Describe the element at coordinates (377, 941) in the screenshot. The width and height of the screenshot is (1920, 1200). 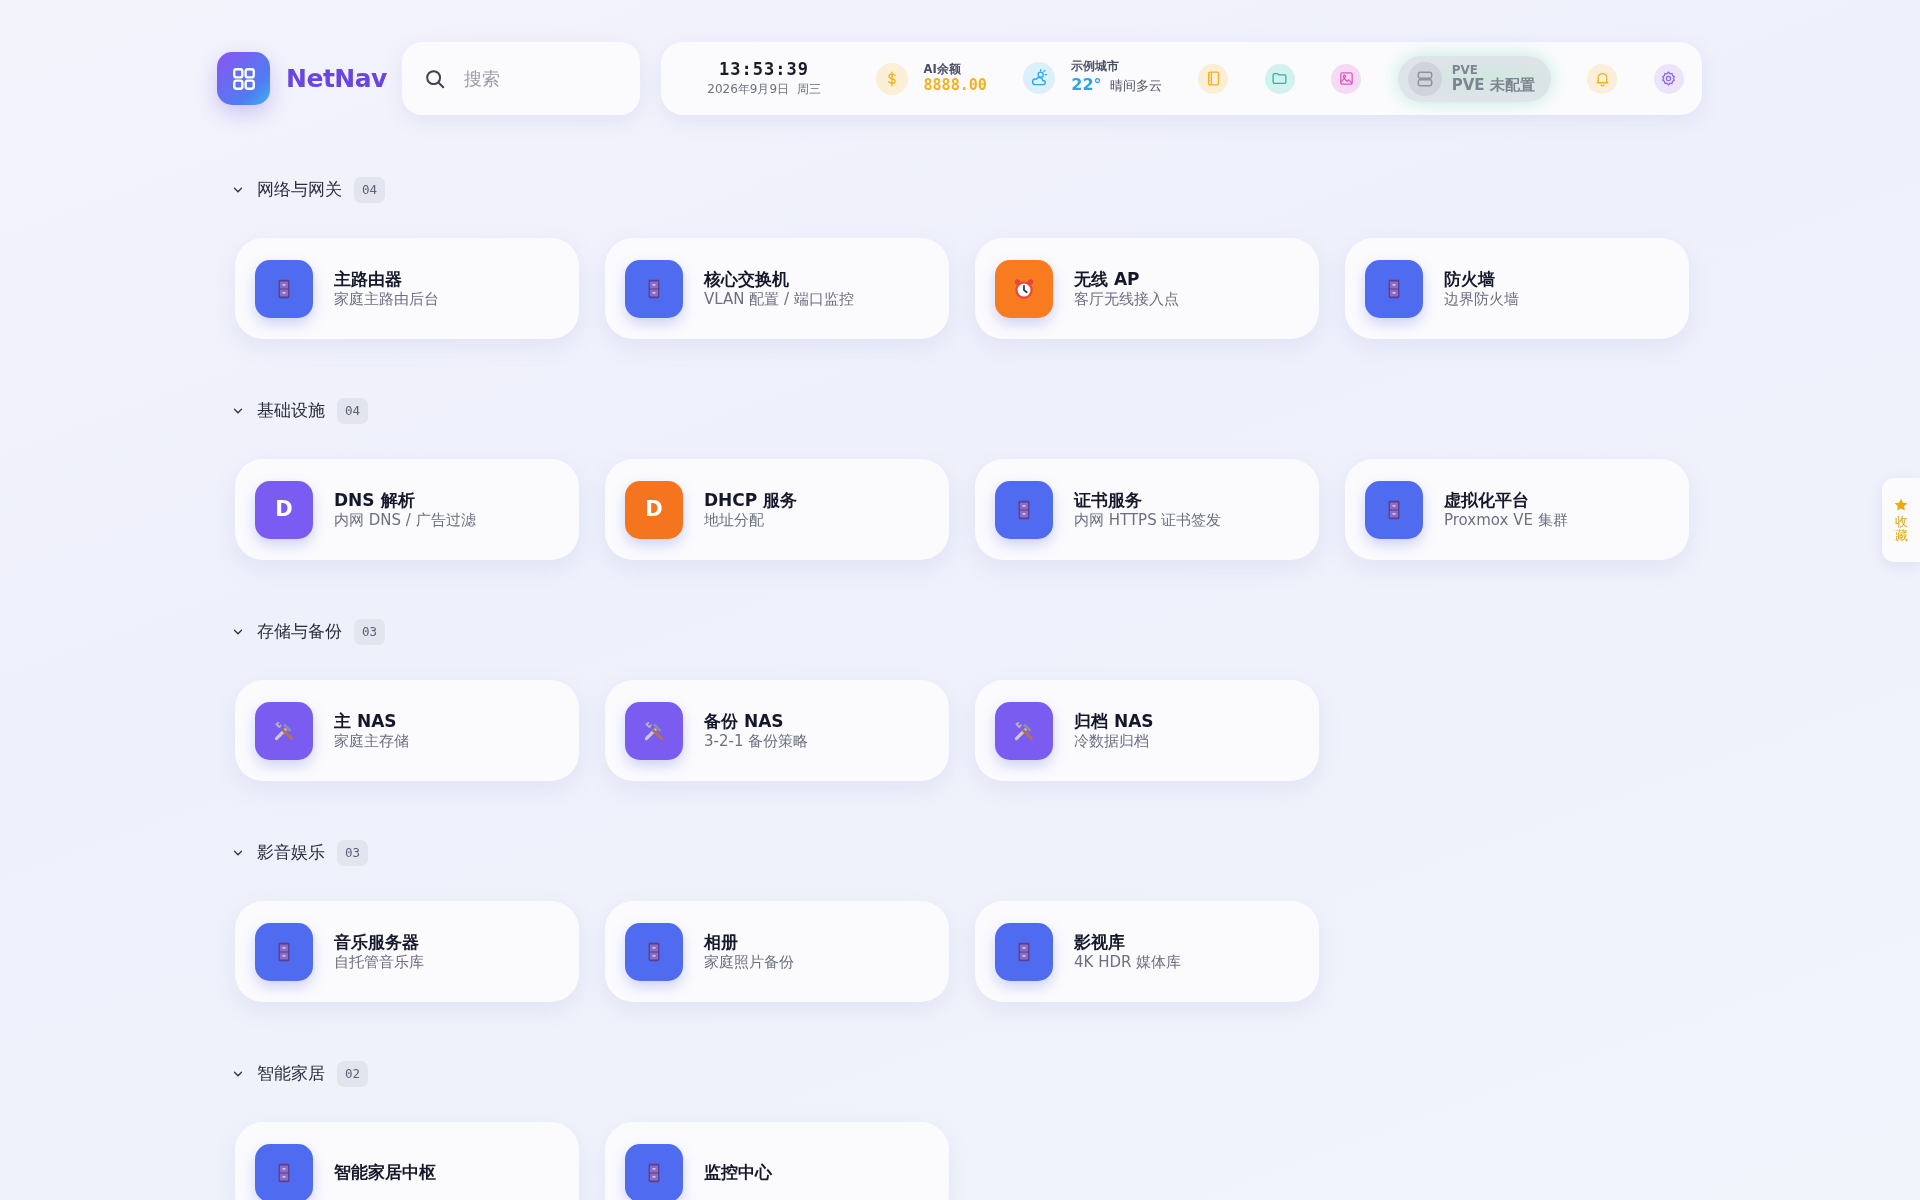
I see `card-title: 音乐服务器` at that location.